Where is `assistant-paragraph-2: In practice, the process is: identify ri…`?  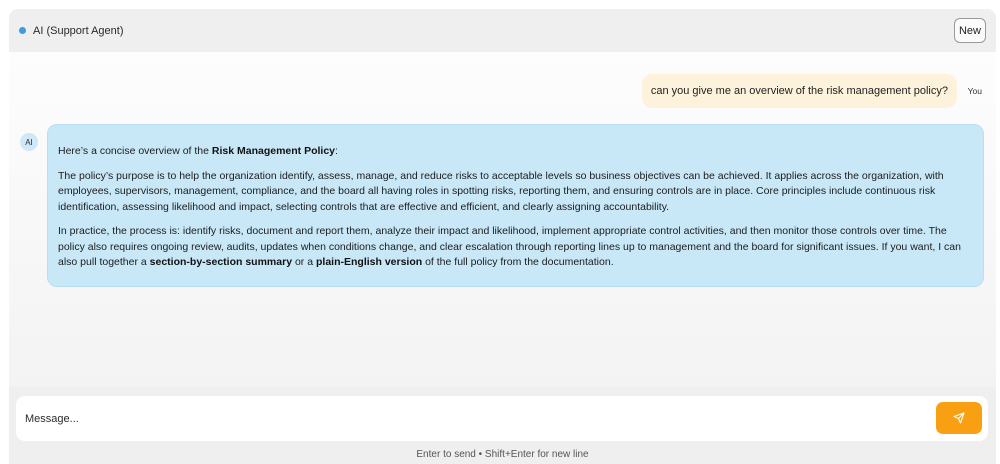 assistant-paragraph-2: In practice, the process is: identify ri… is located at coordinates (515, 247).